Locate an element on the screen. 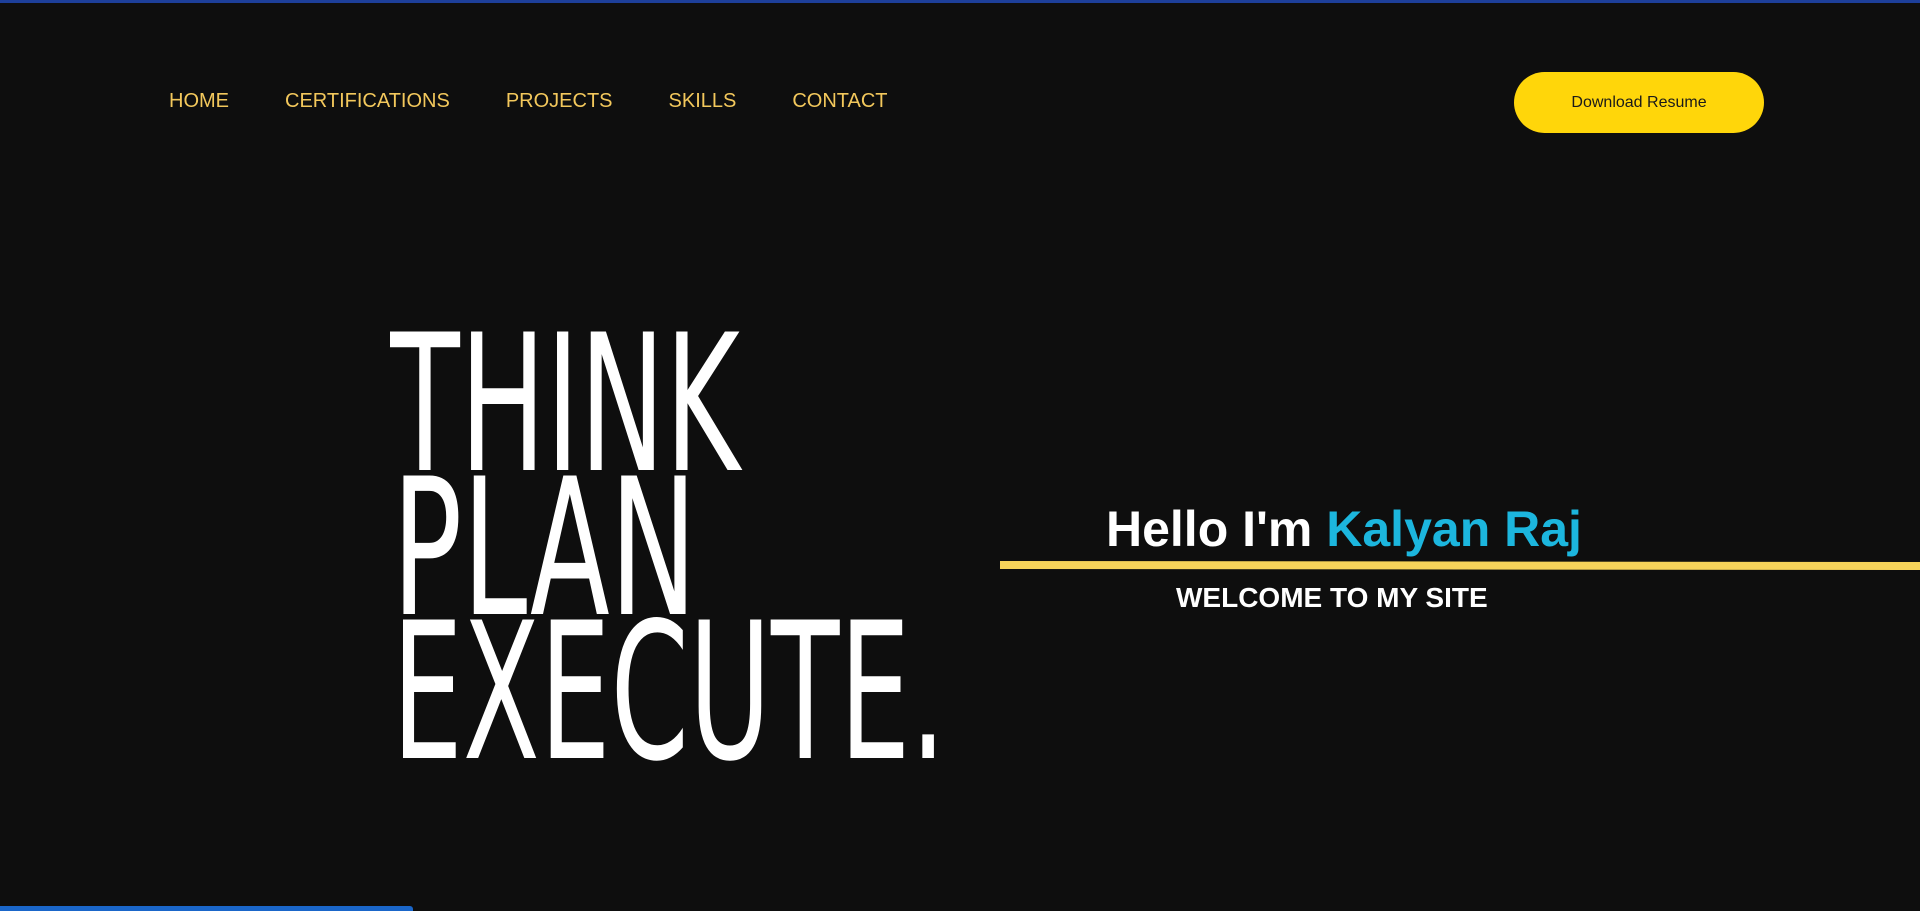  top-border is located at coordinates (960, 1).